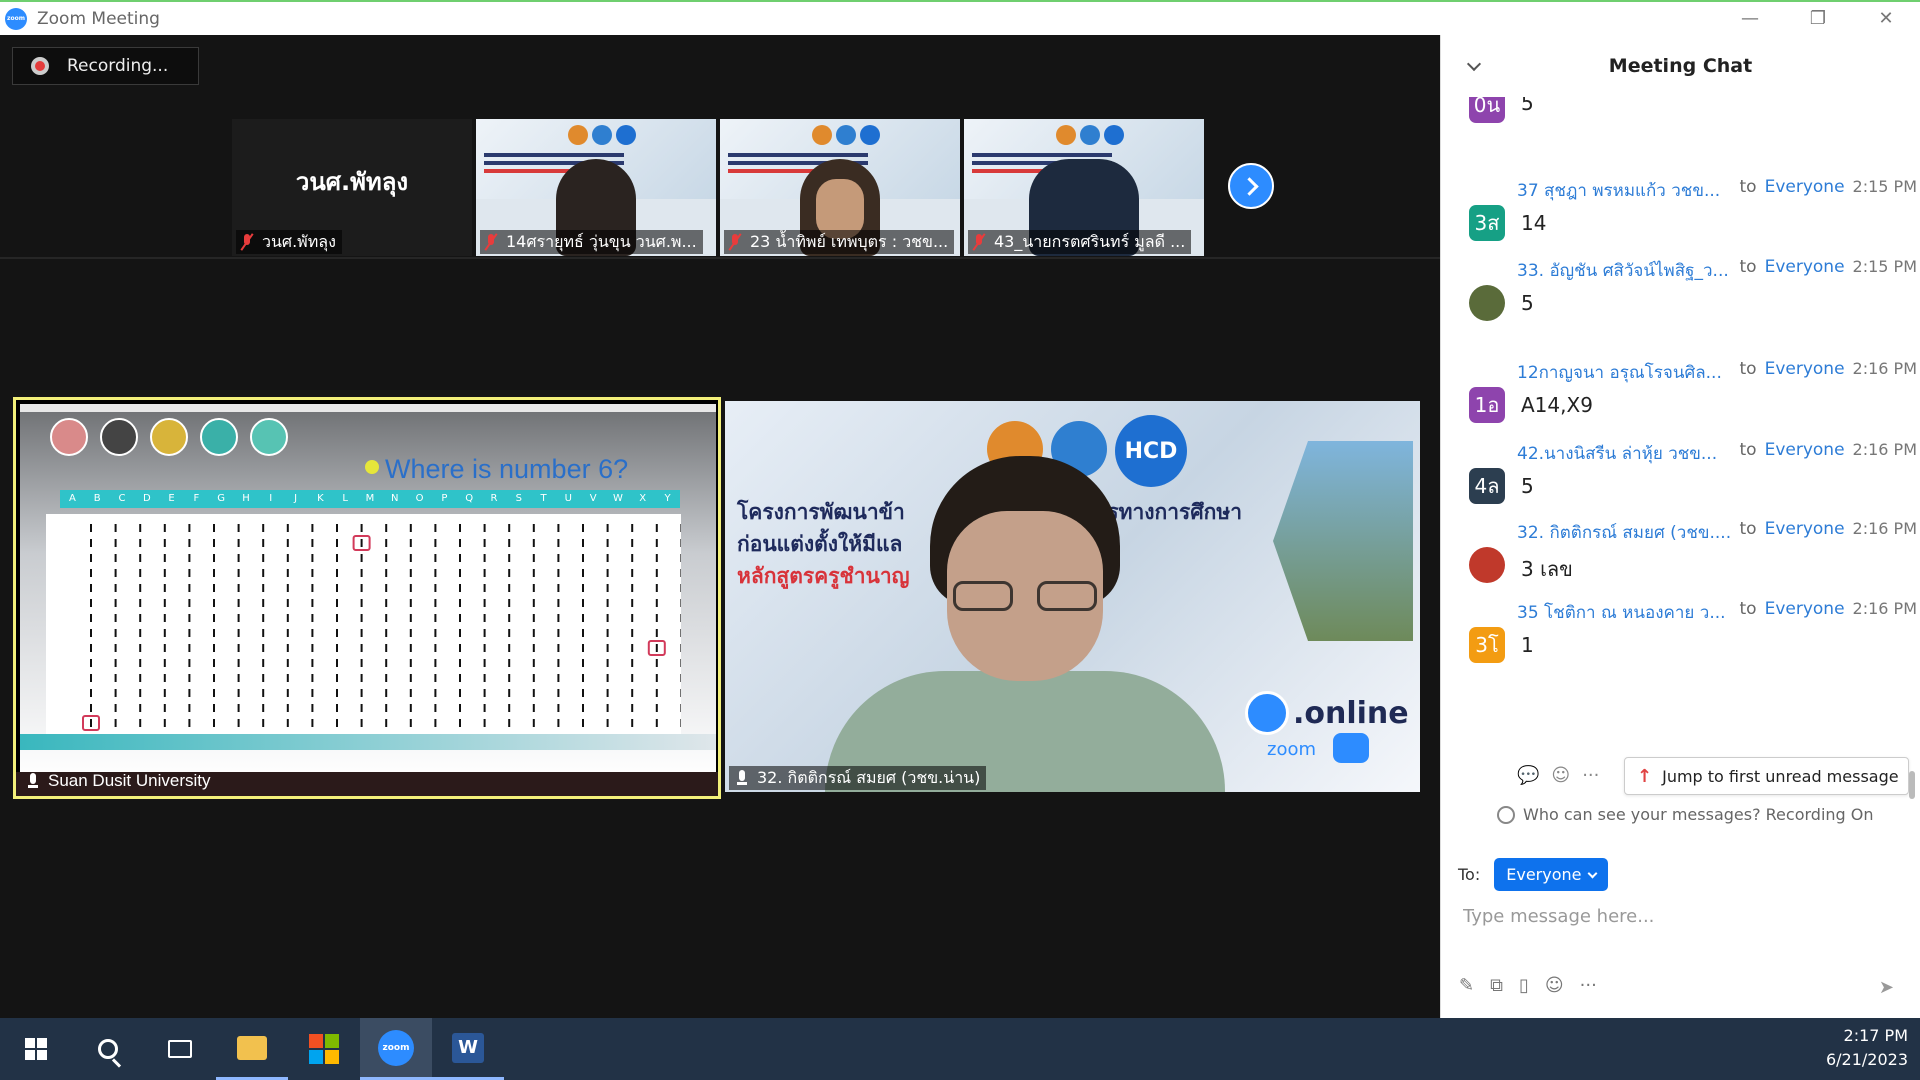 The height and width of the screenshot is (1080, 1920). Describe the element at coordinates (320, 498) in the screenshot. I see `grid-column-label: K` at that location.